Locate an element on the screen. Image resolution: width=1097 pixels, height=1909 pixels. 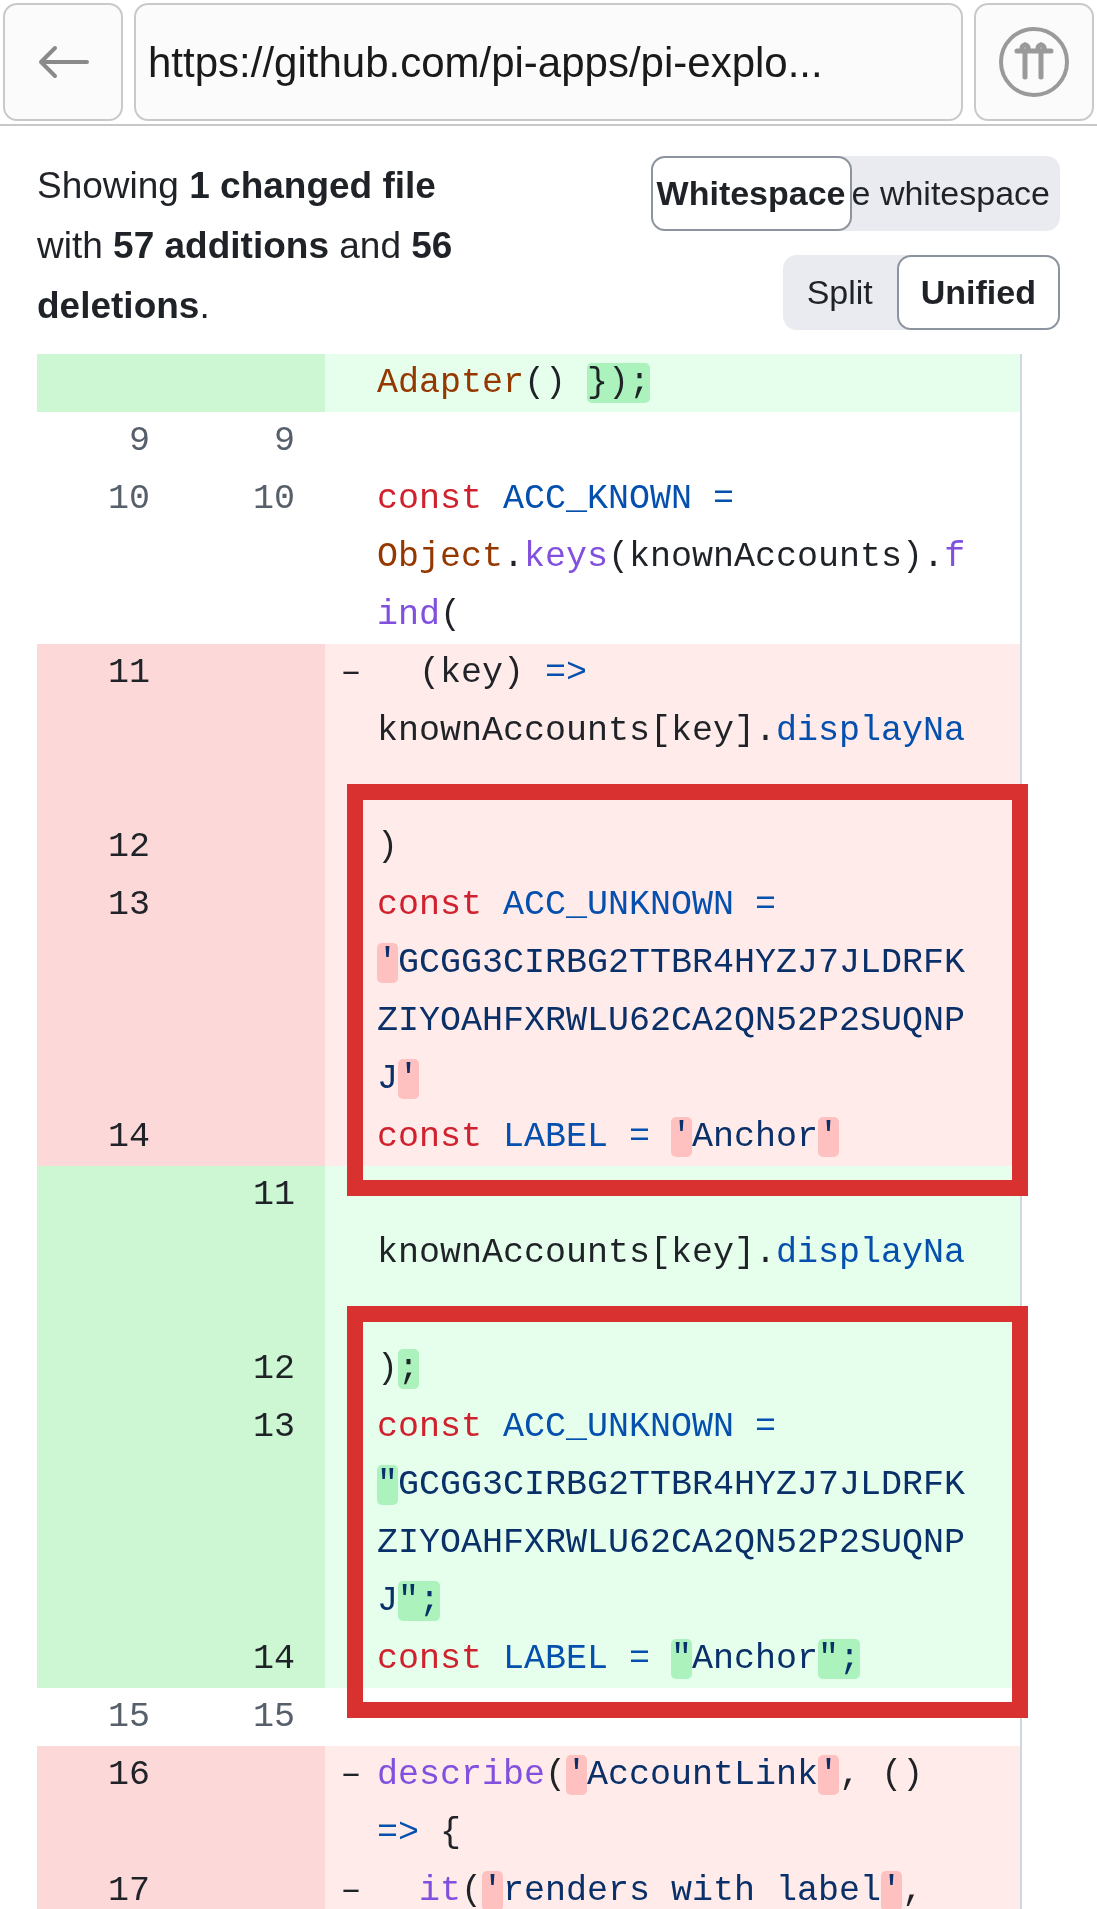
code-token: . is located at coordinates (514, 557).